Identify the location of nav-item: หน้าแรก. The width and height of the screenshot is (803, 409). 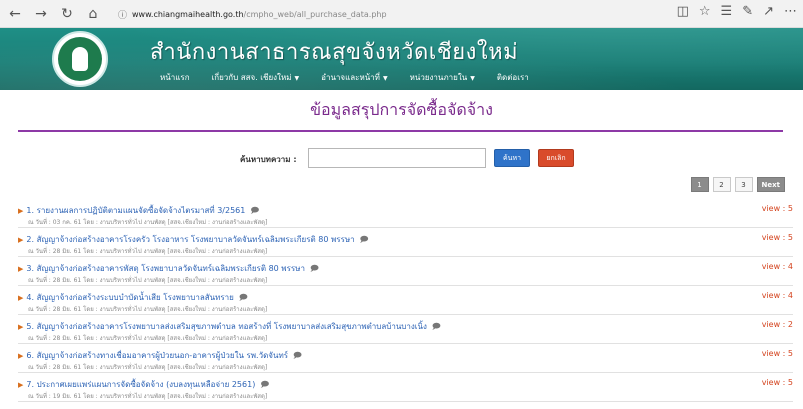
(175, 77).